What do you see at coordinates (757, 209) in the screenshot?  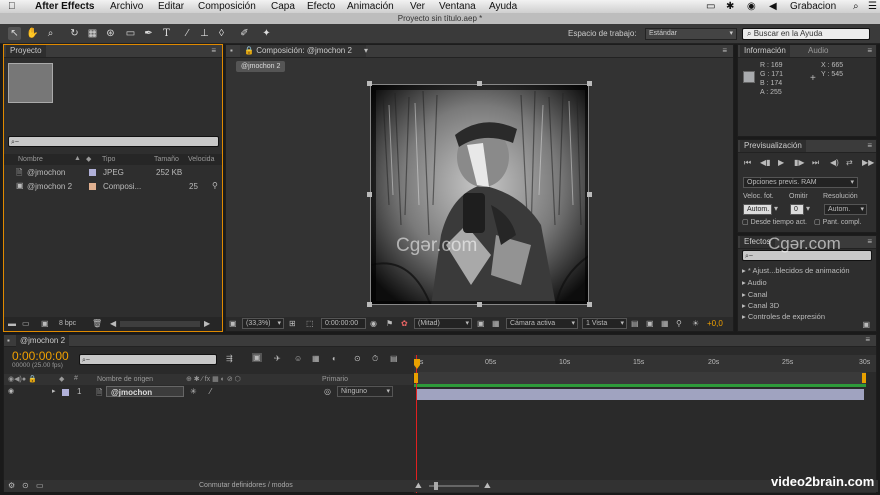 I see `fps-field: Autom.` at bounding box center [757, 209].